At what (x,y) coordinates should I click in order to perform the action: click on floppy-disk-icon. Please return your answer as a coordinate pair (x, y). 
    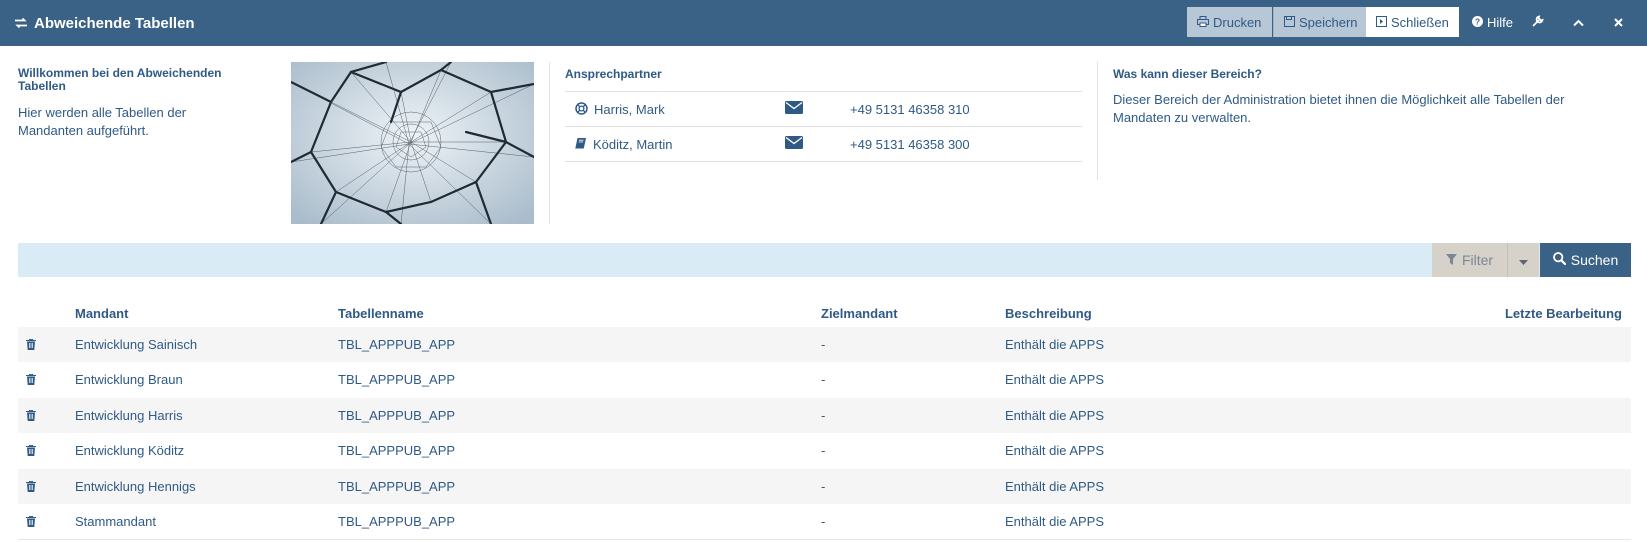
    Looking at the image, I should click on (1289, 22).